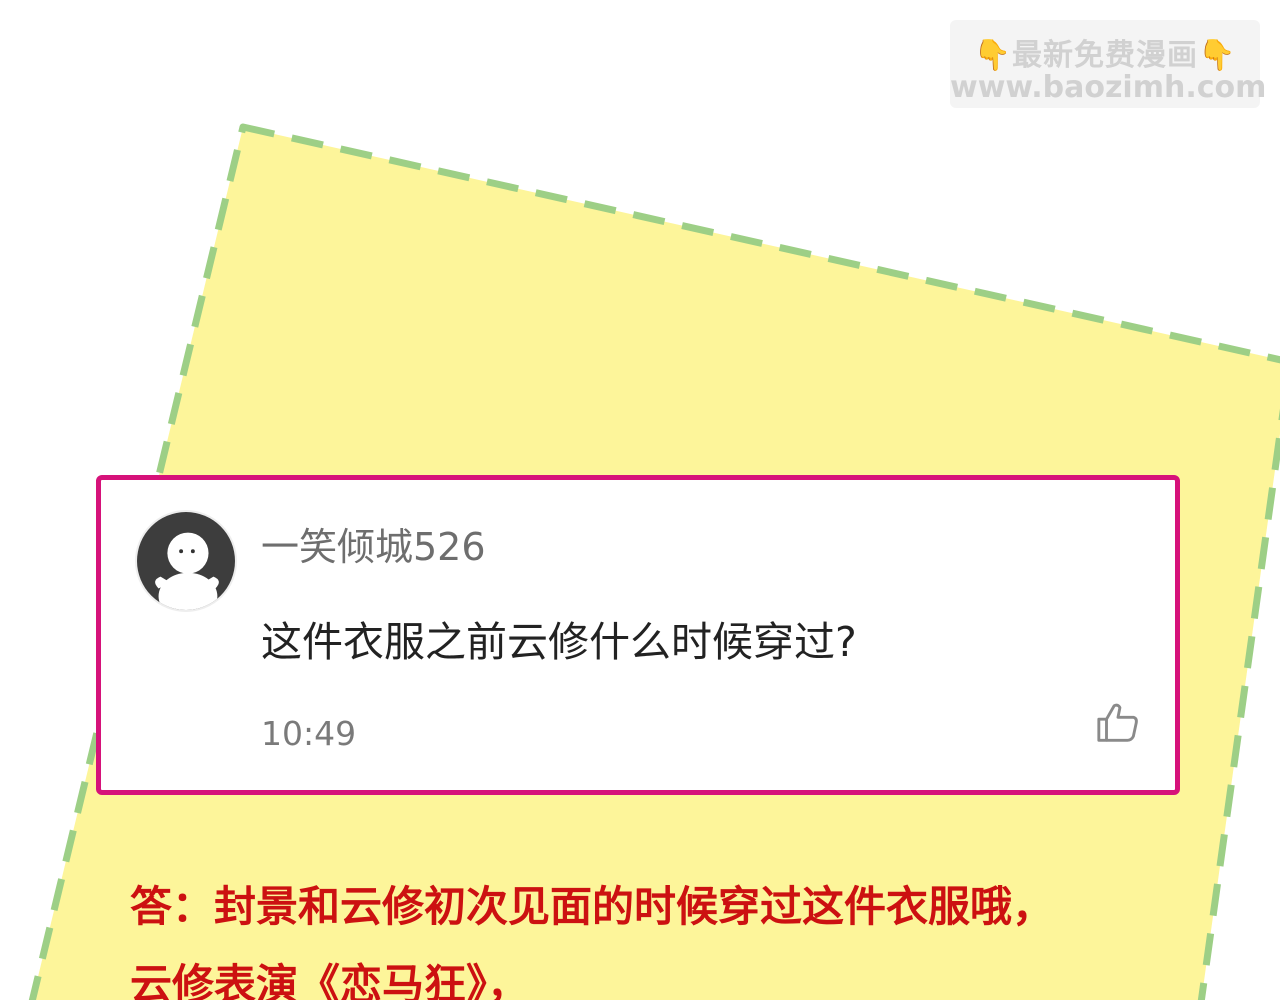 This screenshot has width=1280, height=1000. Describe the element at coordinates (559, 642) in the screenshot. I see `comment-text: 这件衣服之前云修什么时候穿过?` at that location.